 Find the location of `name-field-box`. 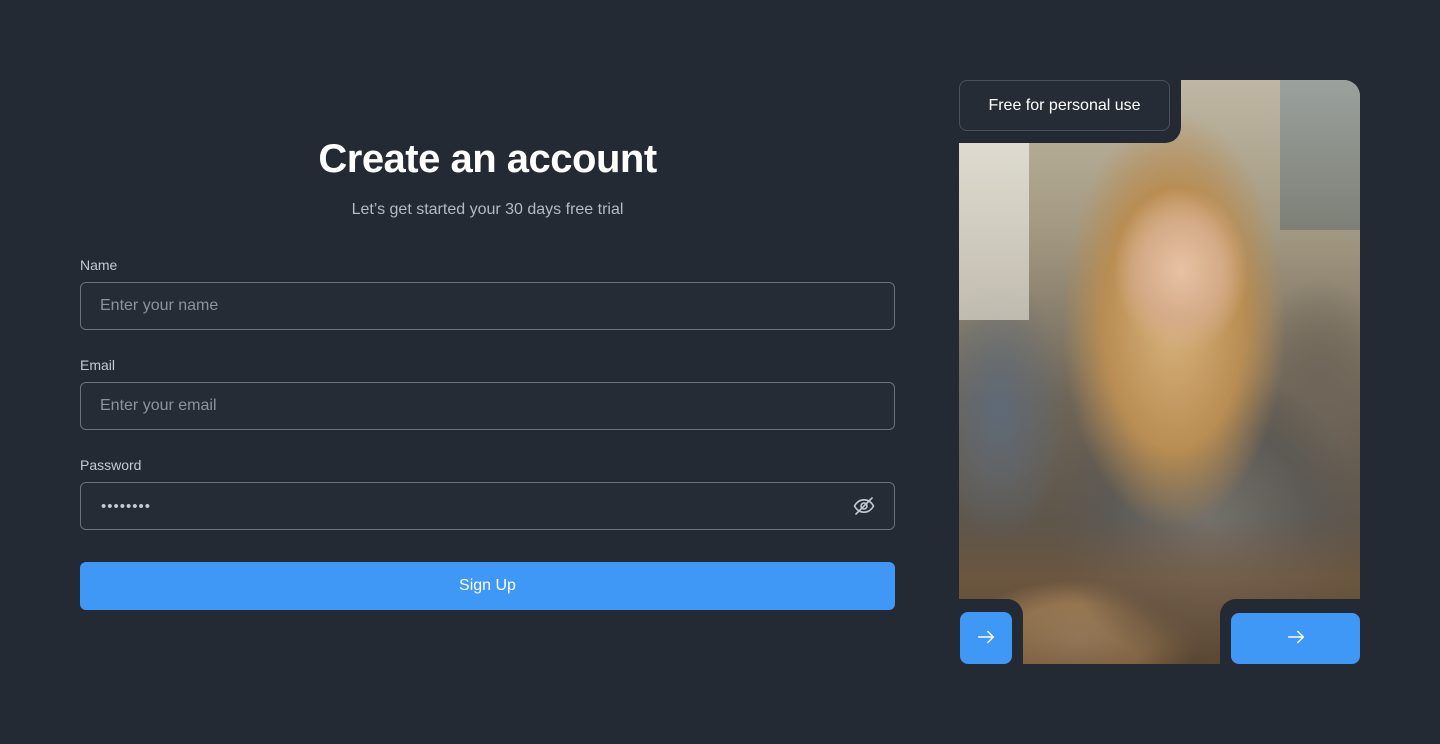

name-field-box is located at coordinates (487, 306).